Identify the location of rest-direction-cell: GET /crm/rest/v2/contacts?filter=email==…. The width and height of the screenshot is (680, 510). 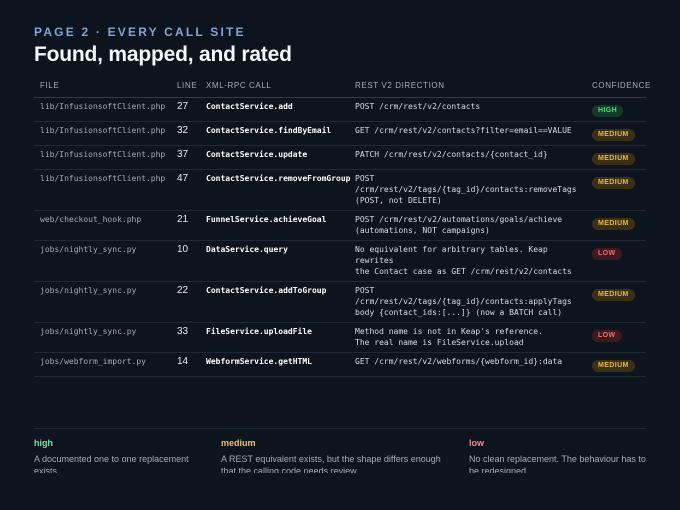
(467, 133).